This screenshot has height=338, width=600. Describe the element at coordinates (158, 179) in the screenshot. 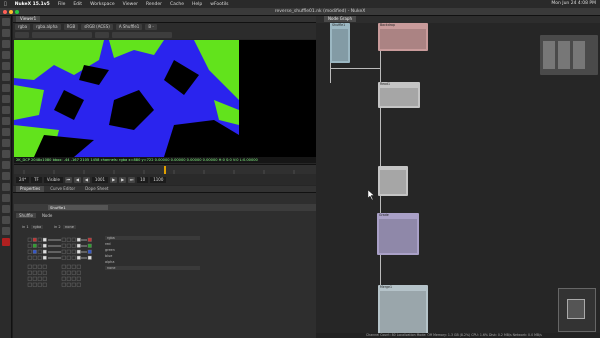

I see `end-frame-field: 1100` at that location.